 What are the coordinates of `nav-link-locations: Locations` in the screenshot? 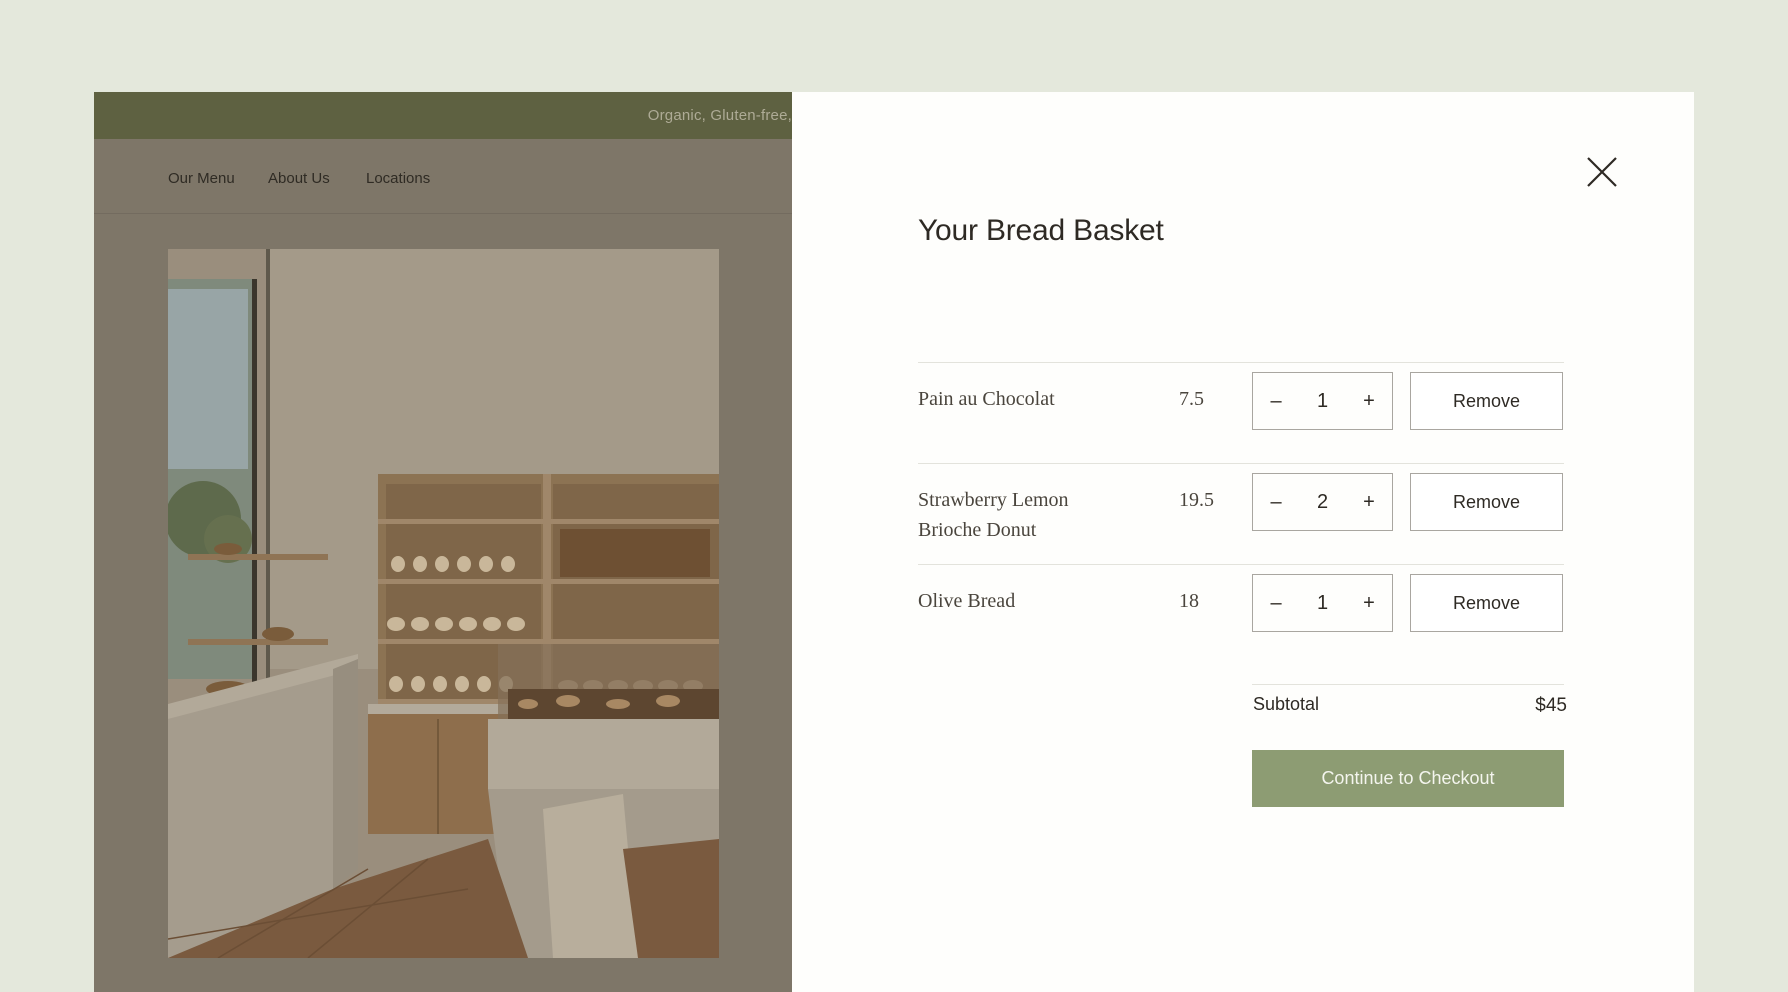 It's located at (398, 178).